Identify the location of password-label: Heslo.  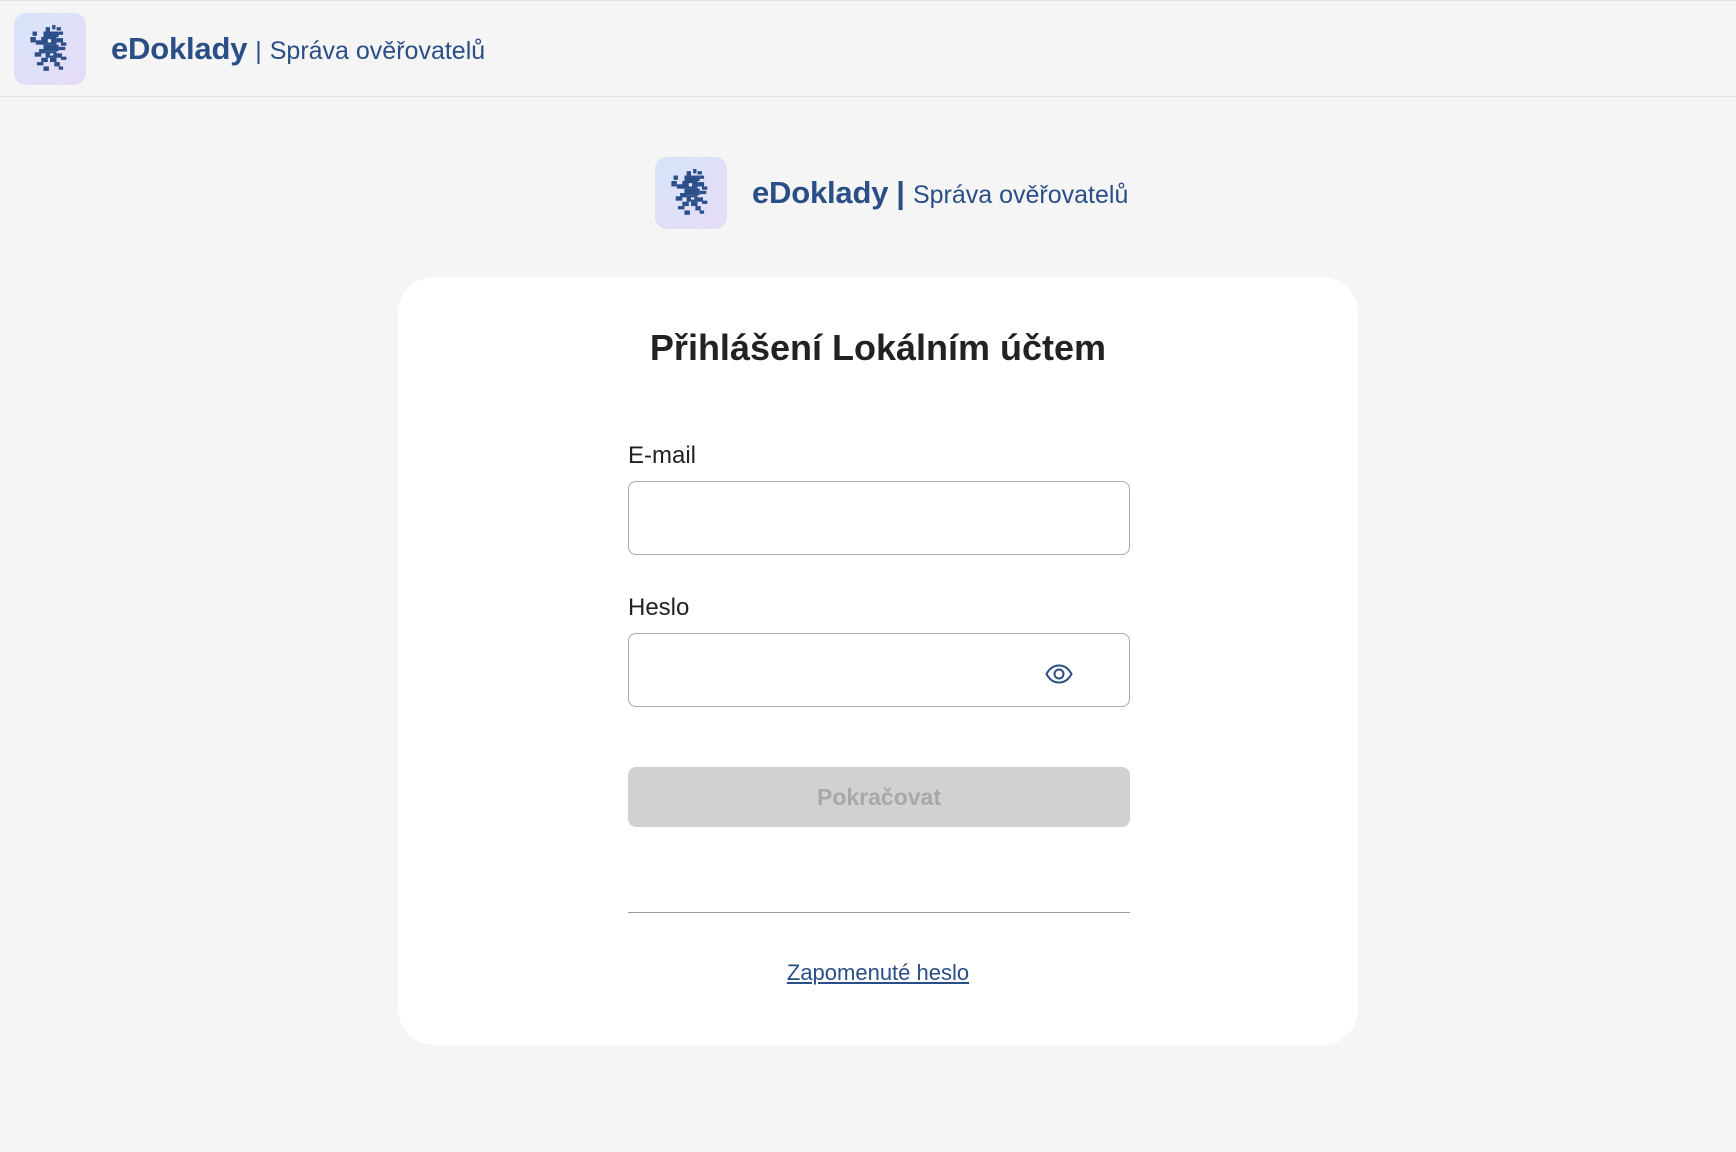
(659, 607).